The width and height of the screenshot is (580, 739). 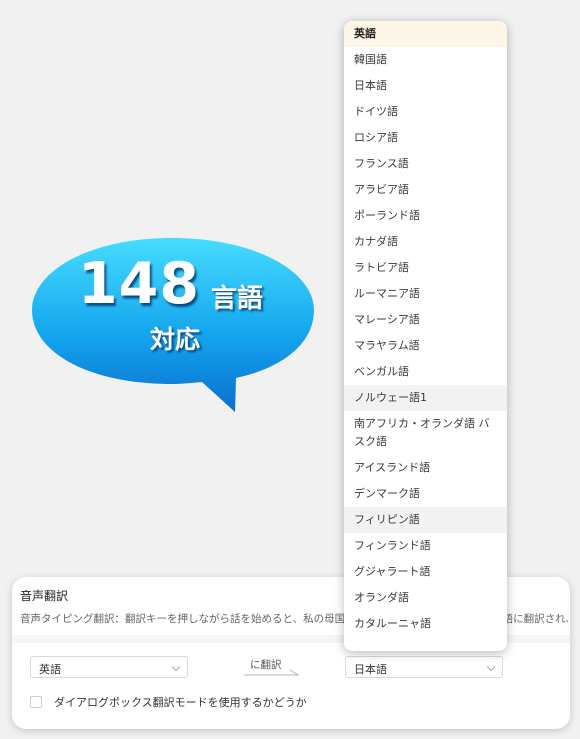 I want to click on promo-language-count: 148, so click(x=139, y=284).